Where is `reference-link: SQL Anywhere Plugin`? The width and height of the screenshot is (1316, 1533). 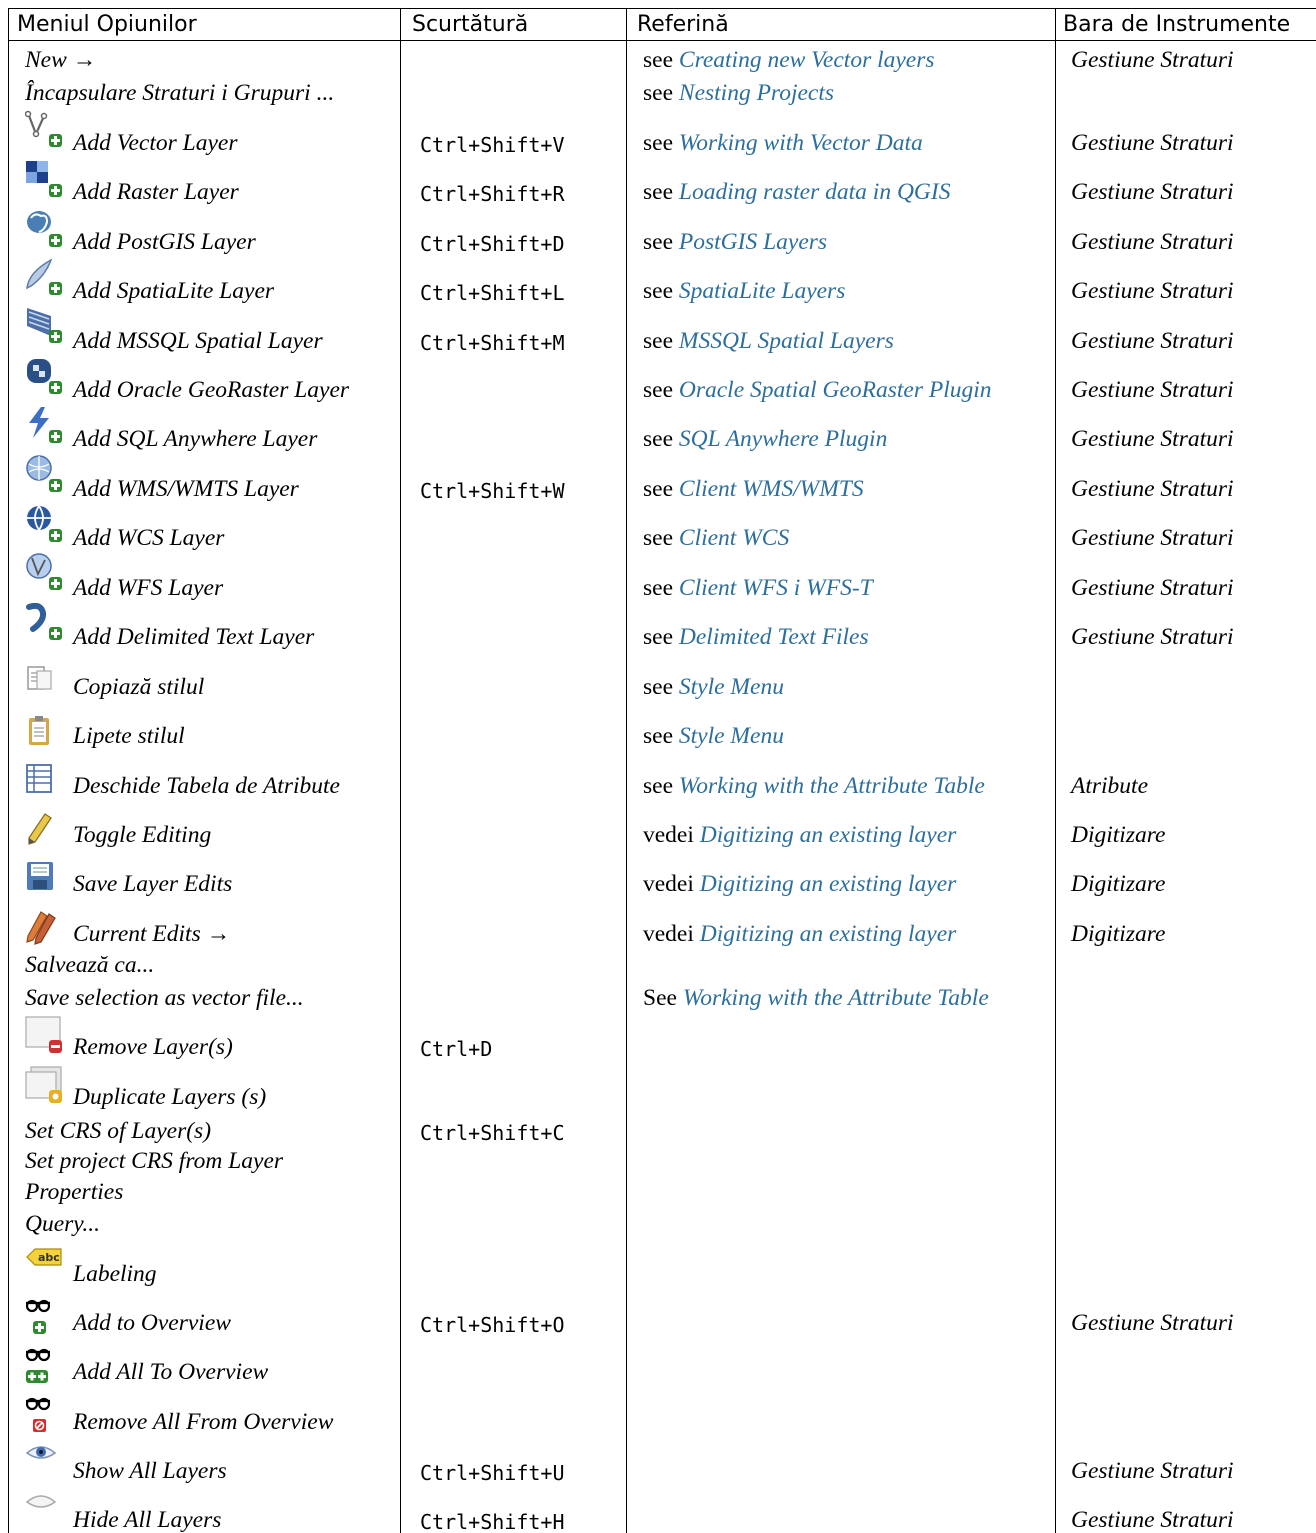
reference-link: SQL Anywhere Plugin is located at coordinates (783, 439).